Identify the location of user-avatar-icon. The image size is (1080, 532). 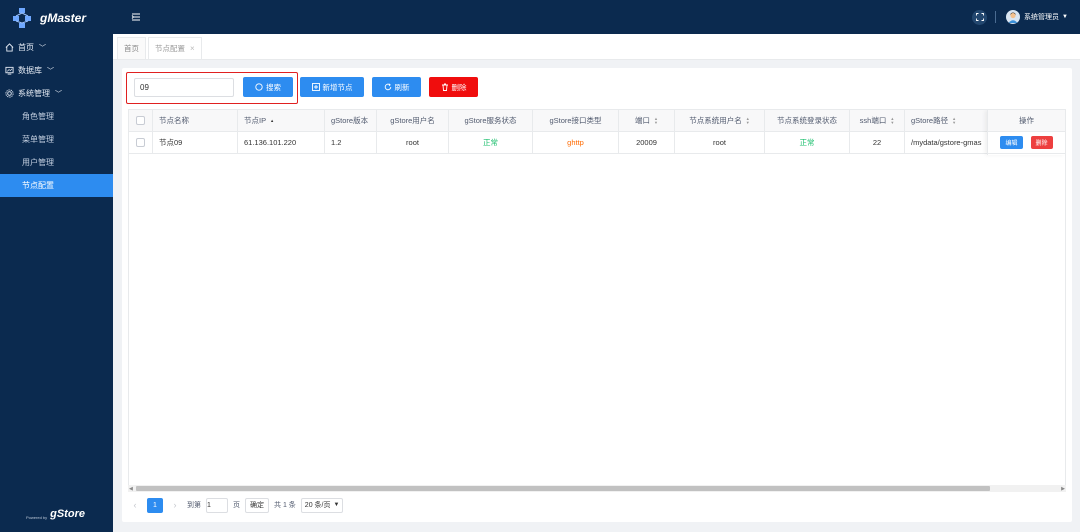
(1013, 17).